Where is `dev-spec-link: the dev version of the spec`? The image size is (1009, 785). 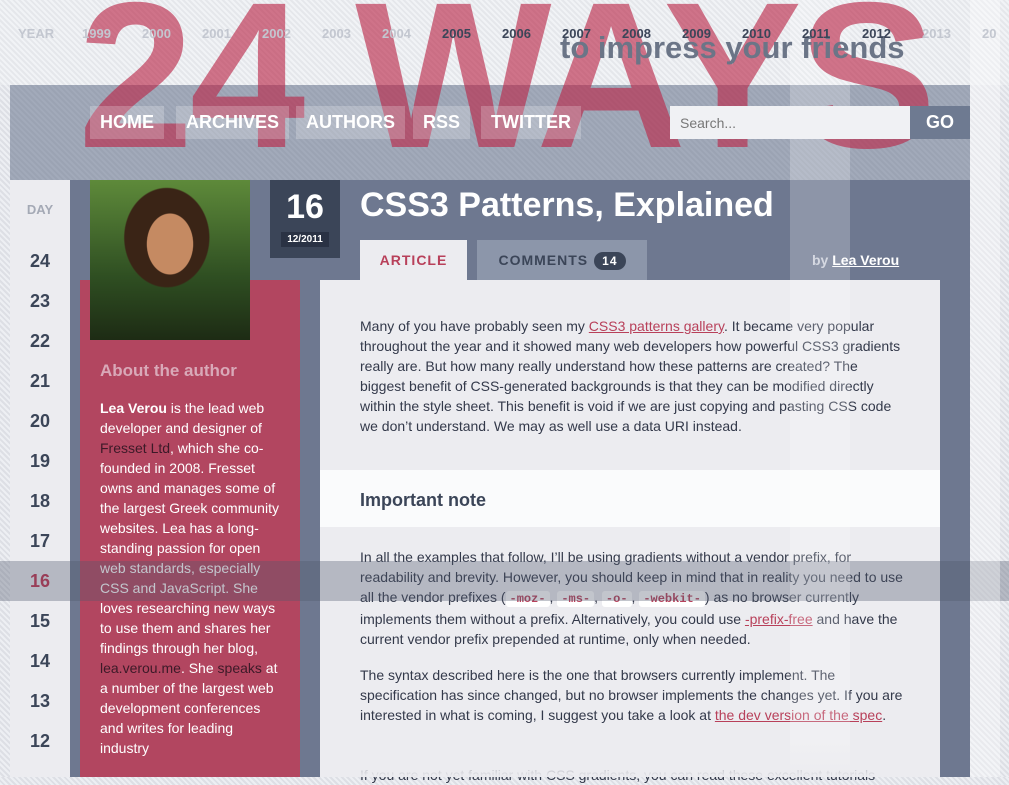 dev-spec-link: the dev version of the spec is located at coordinates (798, 715).